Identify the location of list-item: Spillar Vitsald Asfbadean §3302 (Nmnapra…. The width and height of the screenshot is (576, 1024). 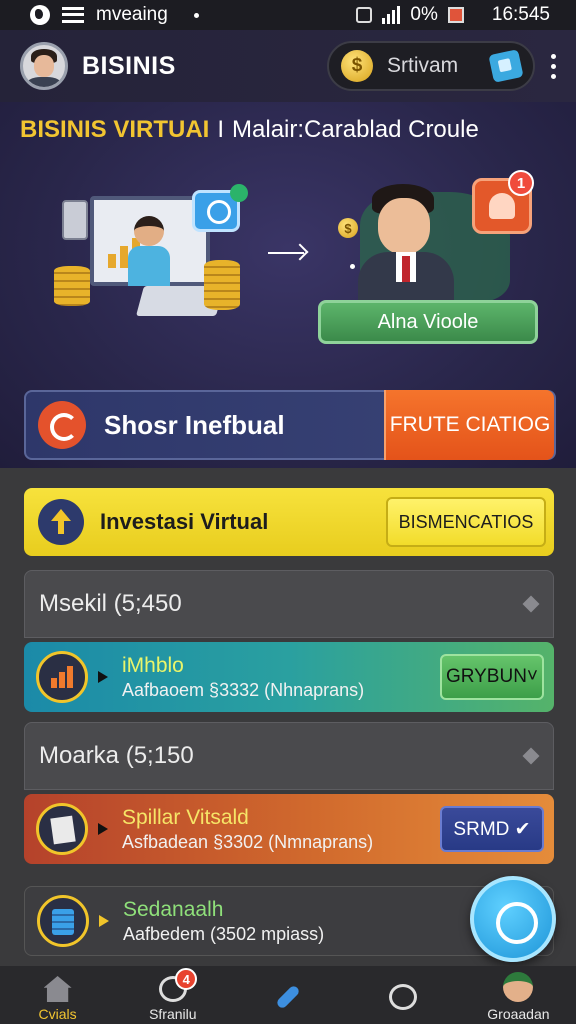
(289, 829).